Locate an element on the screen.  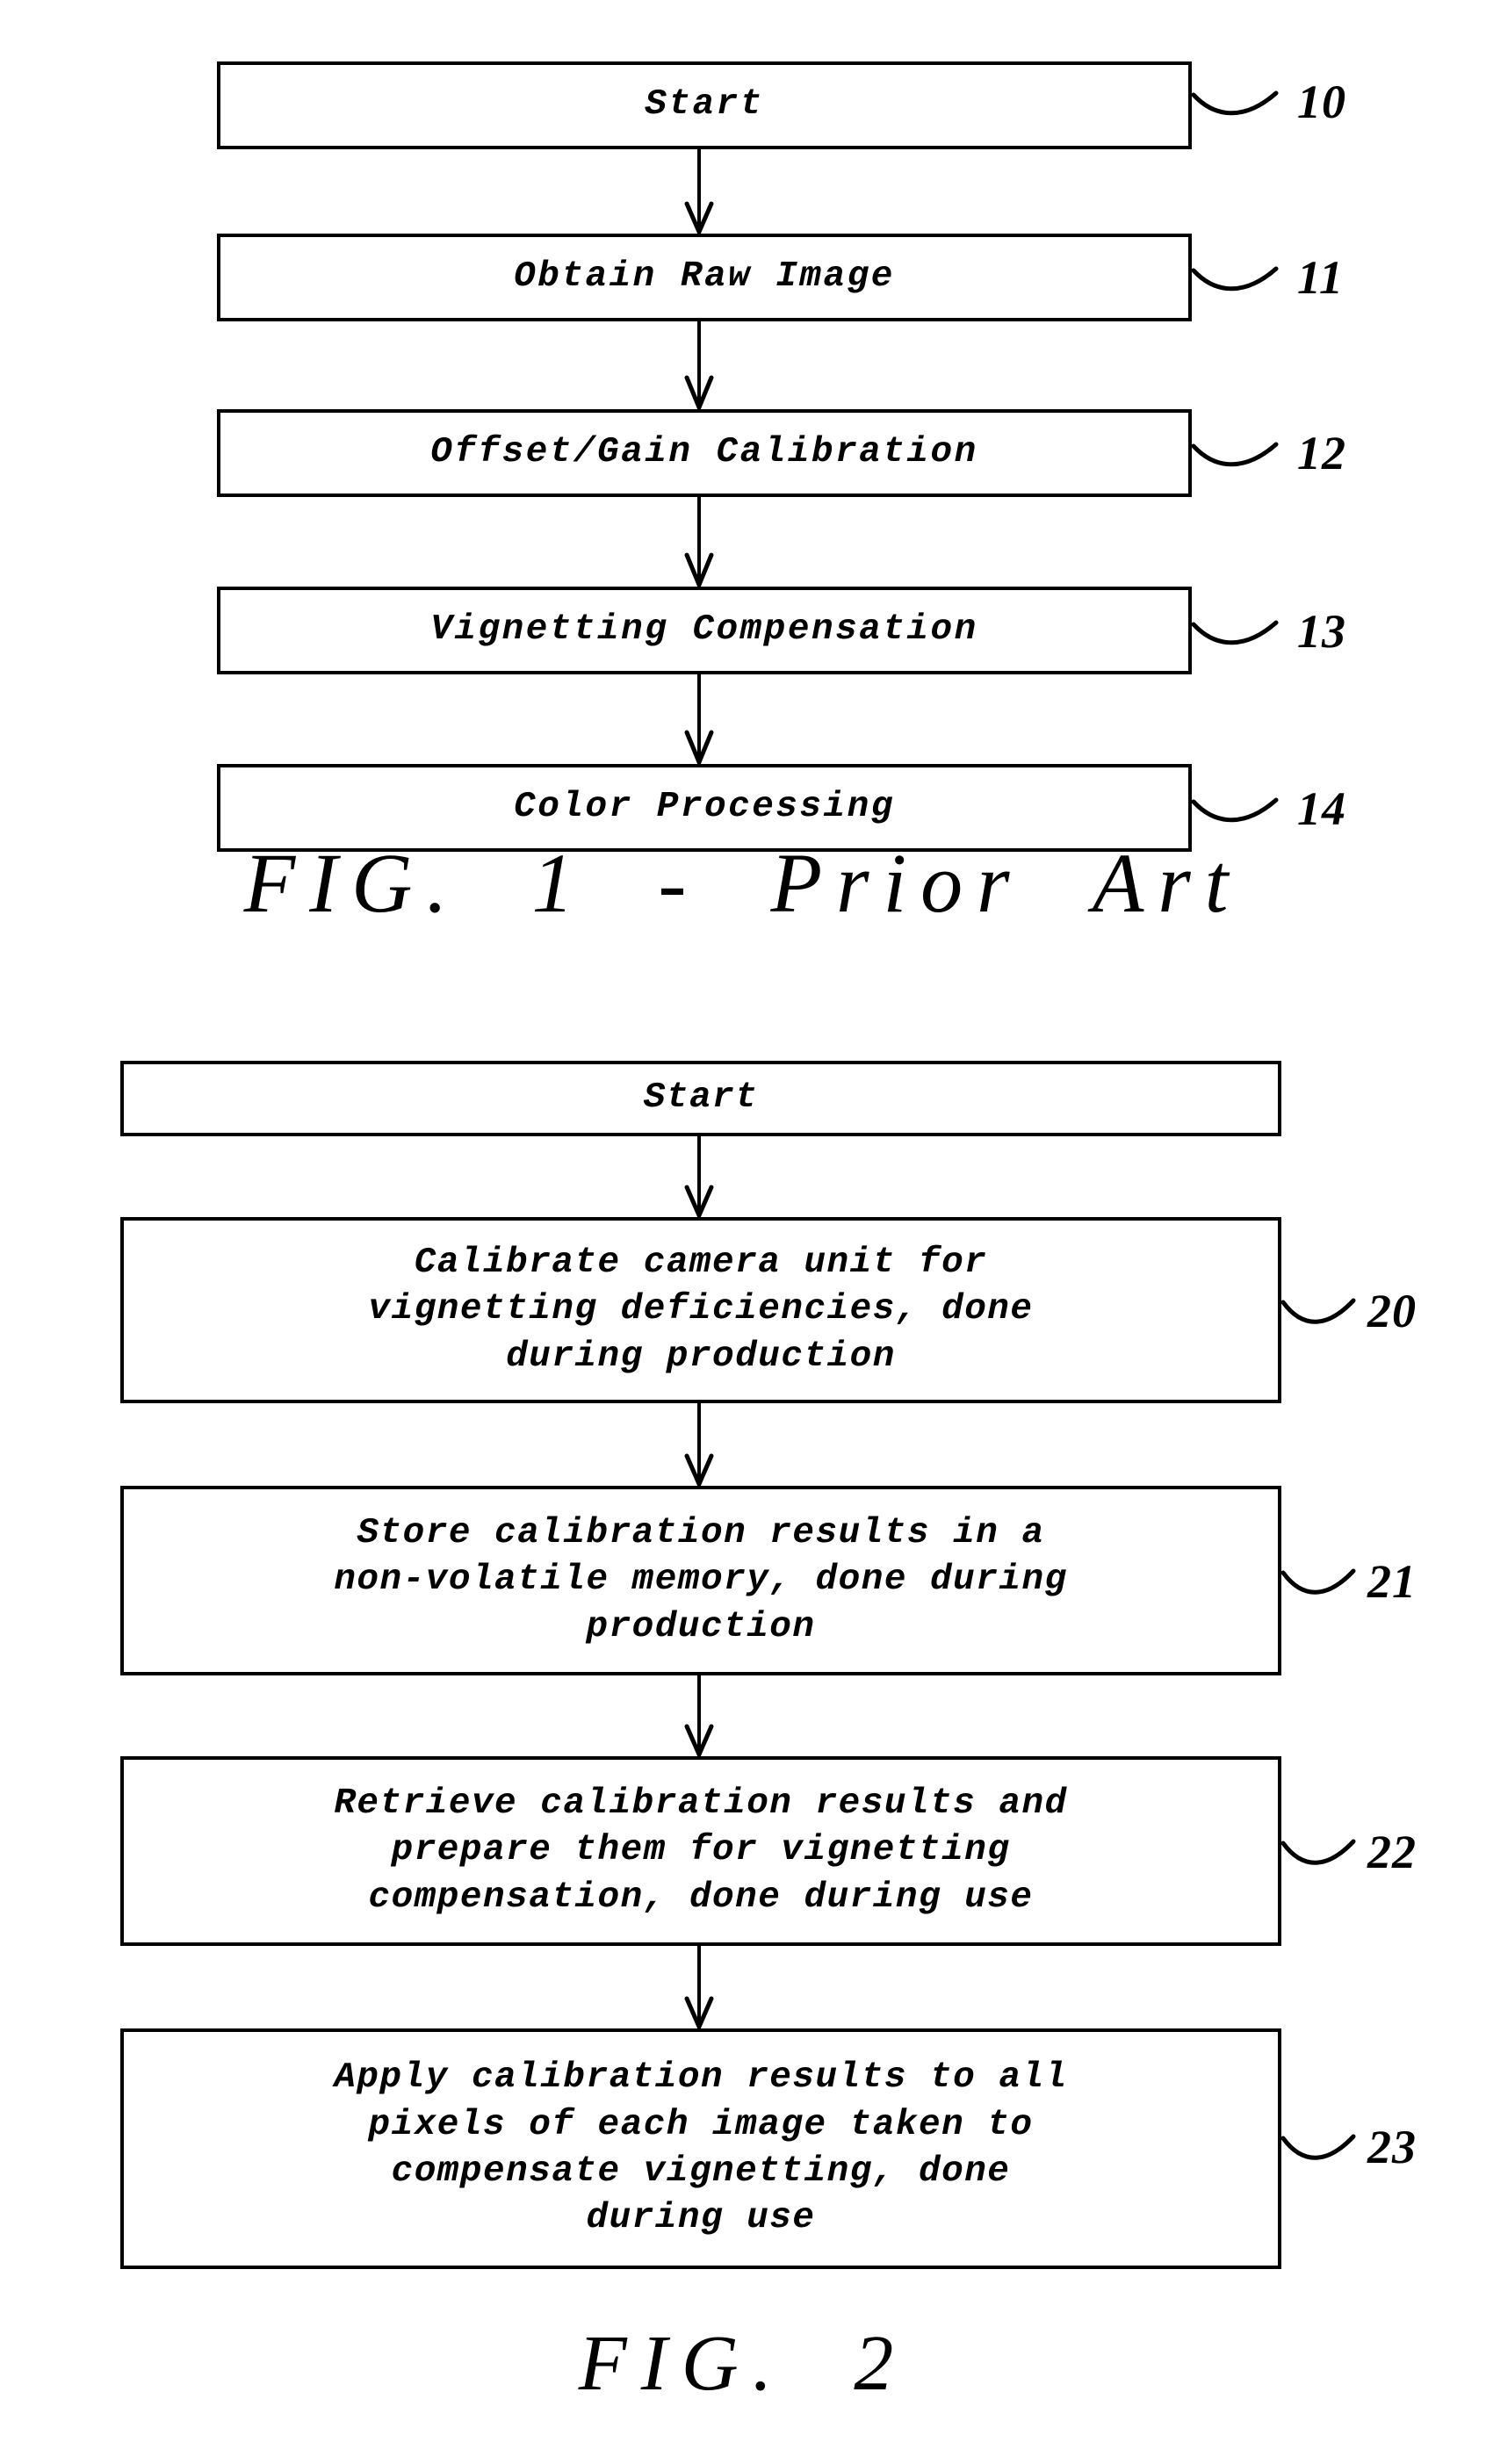
fig1-reference-numeral-13: 13 is located at coordinates (1269, 631).